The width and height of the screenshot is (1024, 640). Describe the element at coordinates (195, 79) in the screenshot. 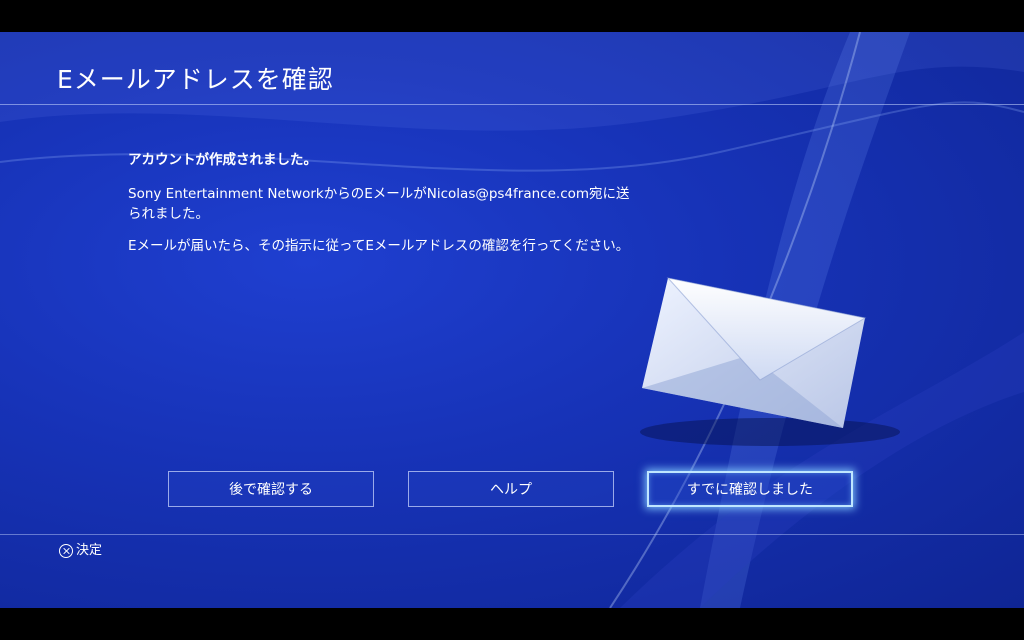

I see `page-title: Eメールアドレスを確認` at that location.